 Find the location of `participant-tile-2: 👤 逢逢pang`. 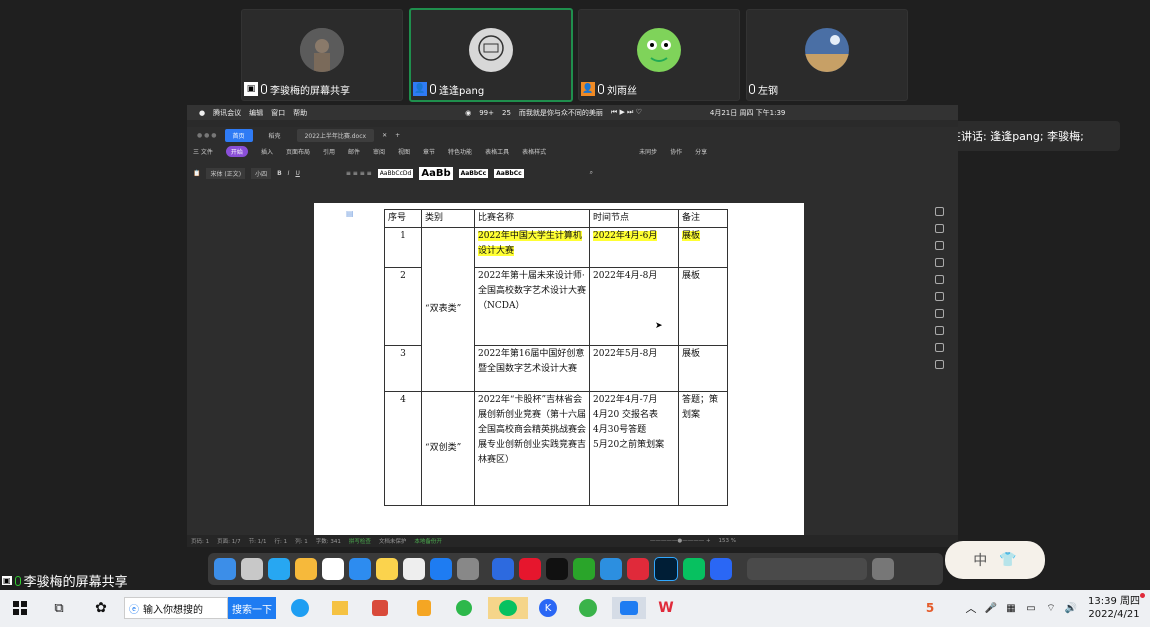

participant-tile-2: 👤 逢逢pang is located at coordinates (491, 55).